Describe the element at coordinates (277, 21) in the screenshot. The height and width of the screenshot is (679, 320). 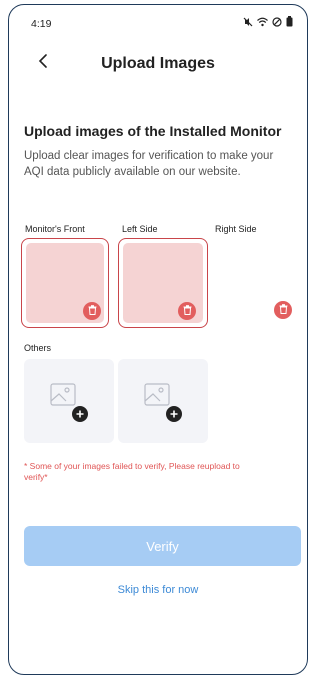
I see `do-not-disturb-icon` at that location.